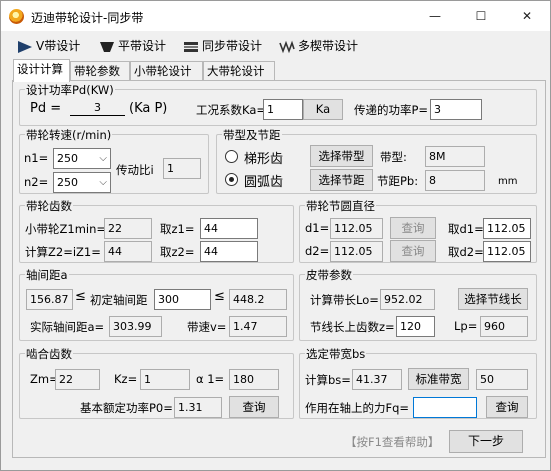 The width and height of the screenshot is (551, 471). I want to click on minimize-button: —, so click(435, 16).